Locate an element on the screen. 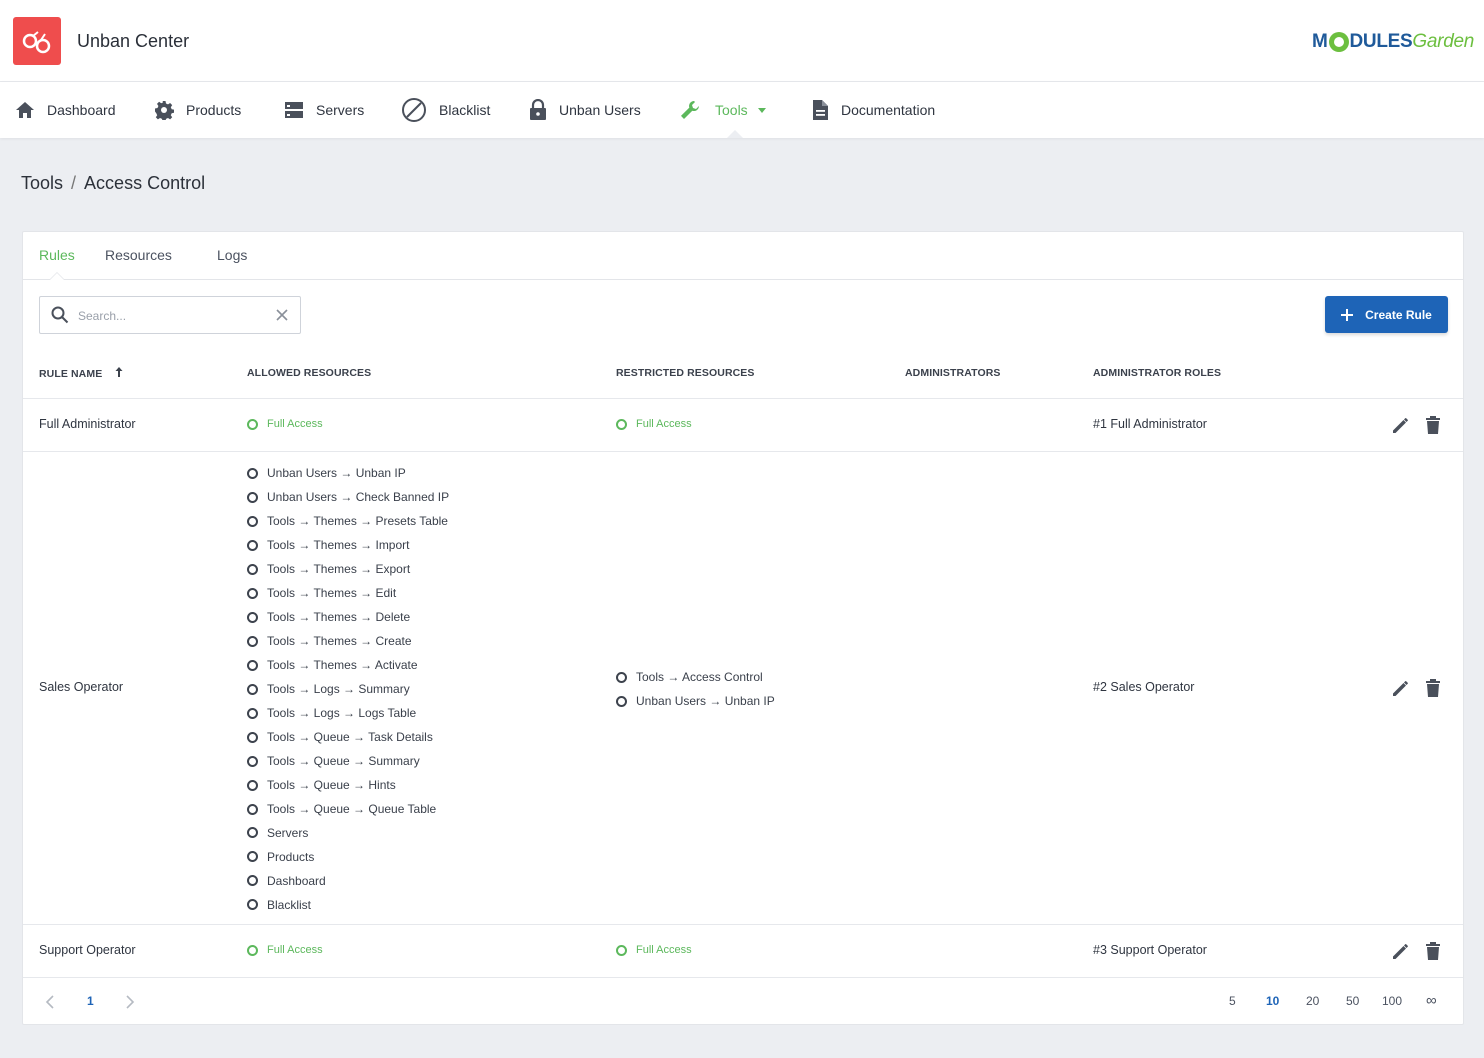 The height and width of the screenshot is (1058, 1484). nav-item-blacklist: Blacklist is located at coordinates (445, 110).